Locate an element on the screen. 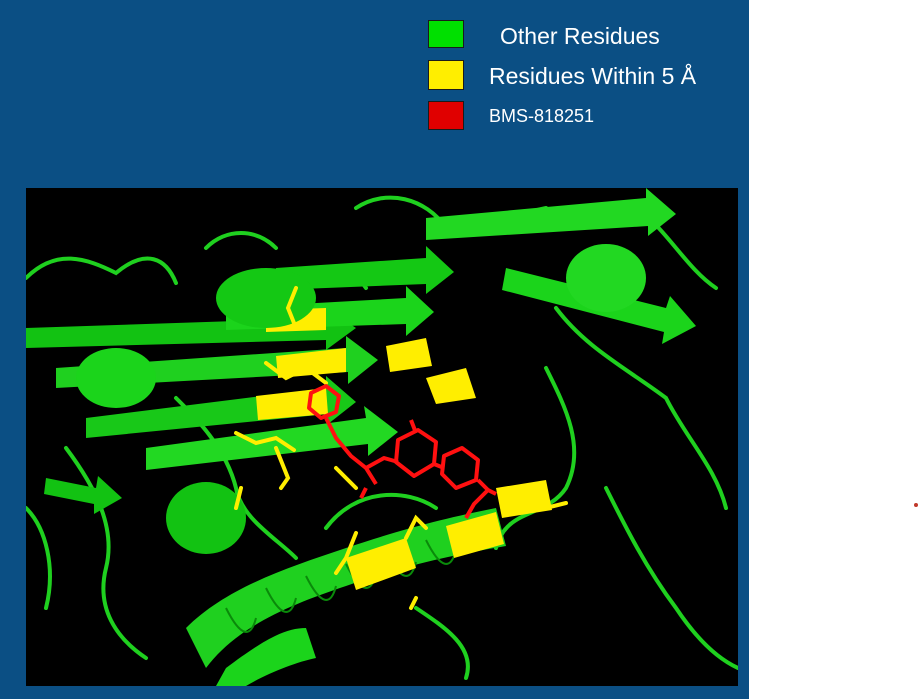 The image size is (921, 699). red-swatch is located at coordinates (446, 115).